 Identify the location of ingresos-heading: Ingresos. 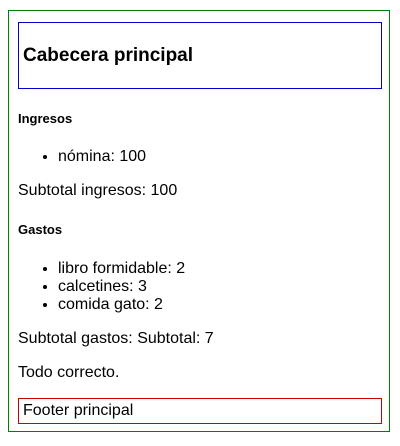
(45, 118).